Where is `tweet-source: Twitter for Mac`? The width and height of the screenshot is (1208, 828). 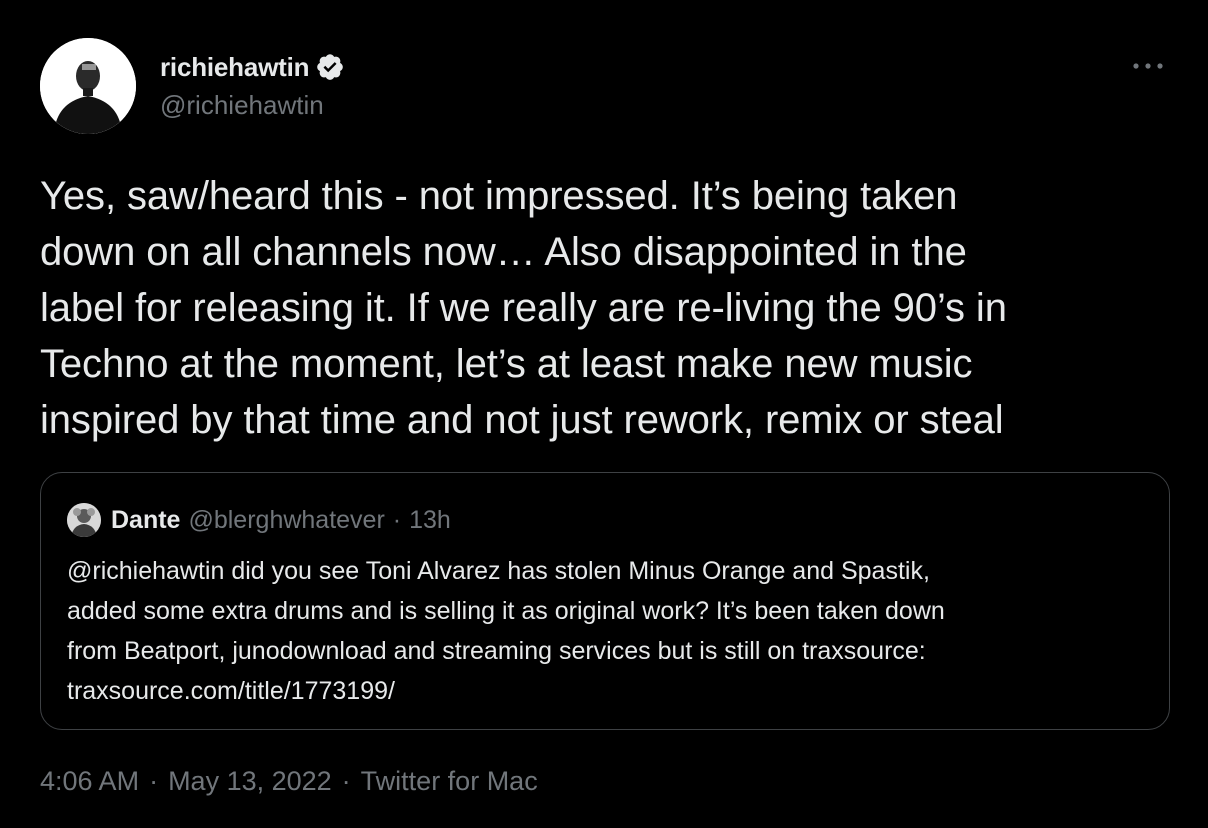
tweet-source: Twitter for Mac is located at coordinates (449, 781).